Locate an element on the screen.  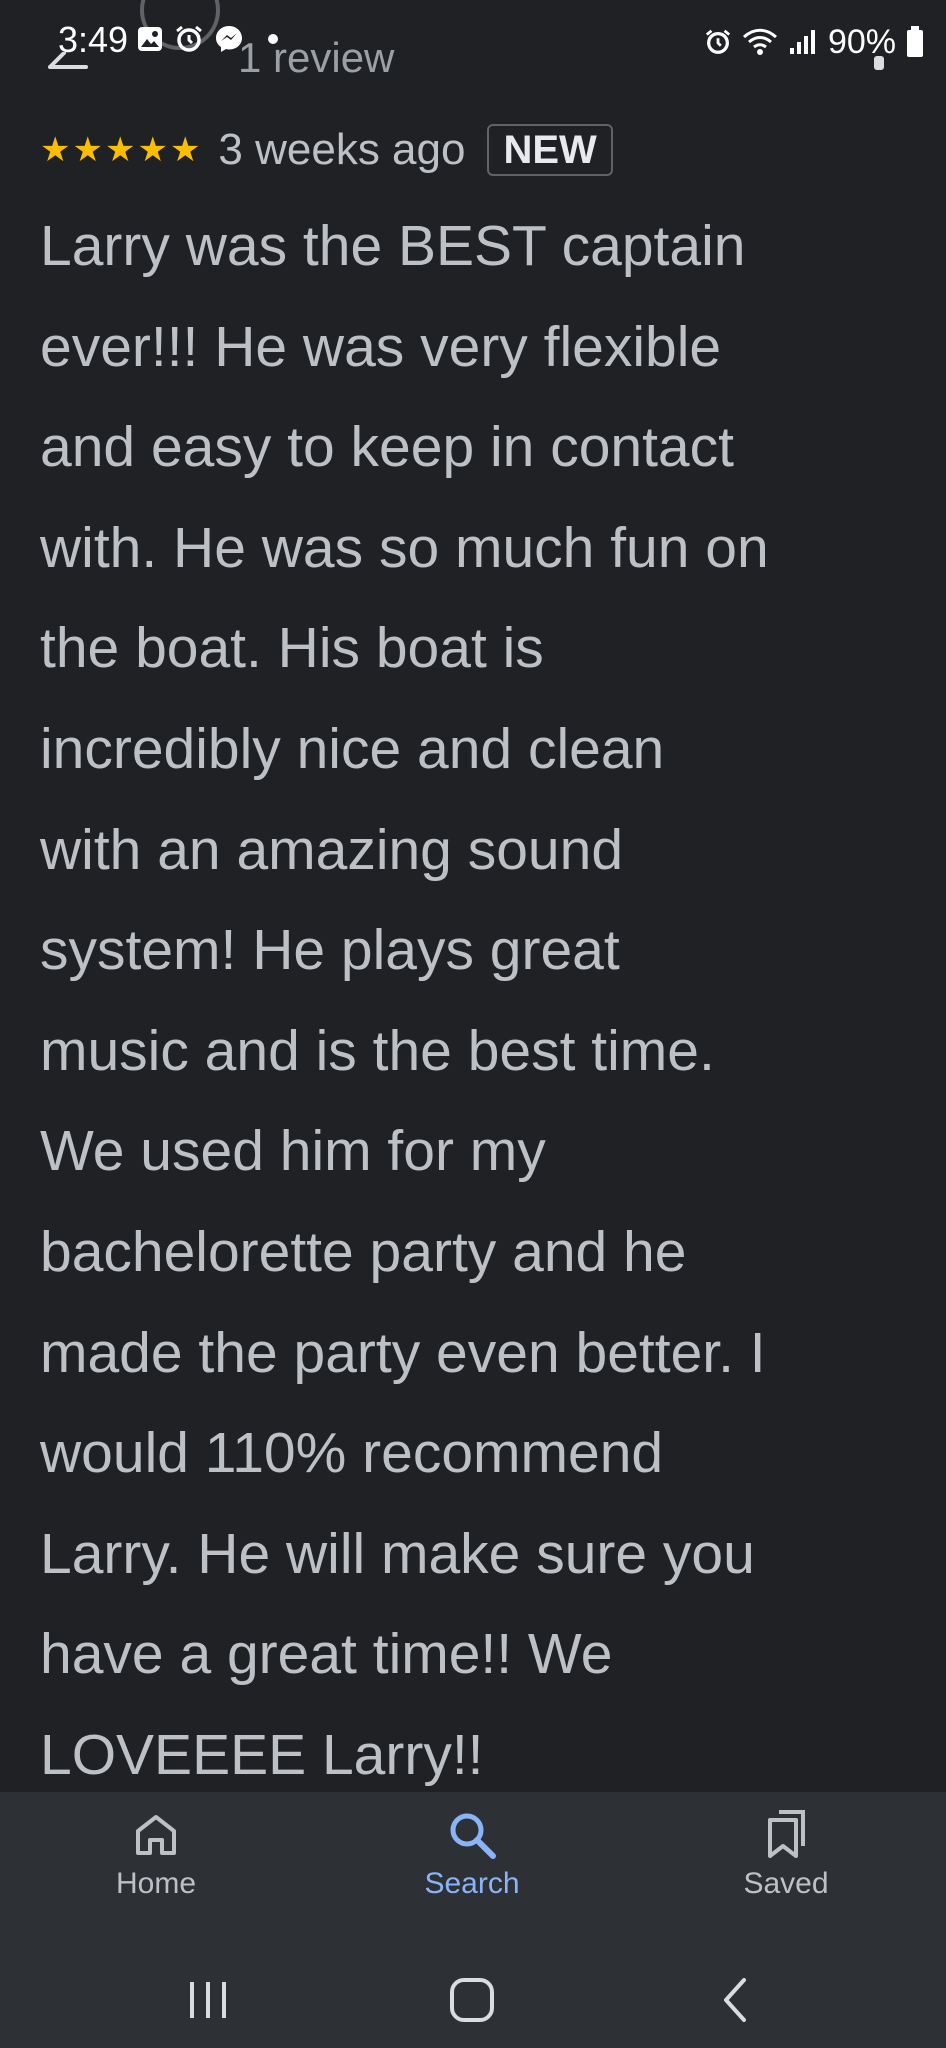
review-text-line: with an amazing sound is located at coordinates (332, 849).